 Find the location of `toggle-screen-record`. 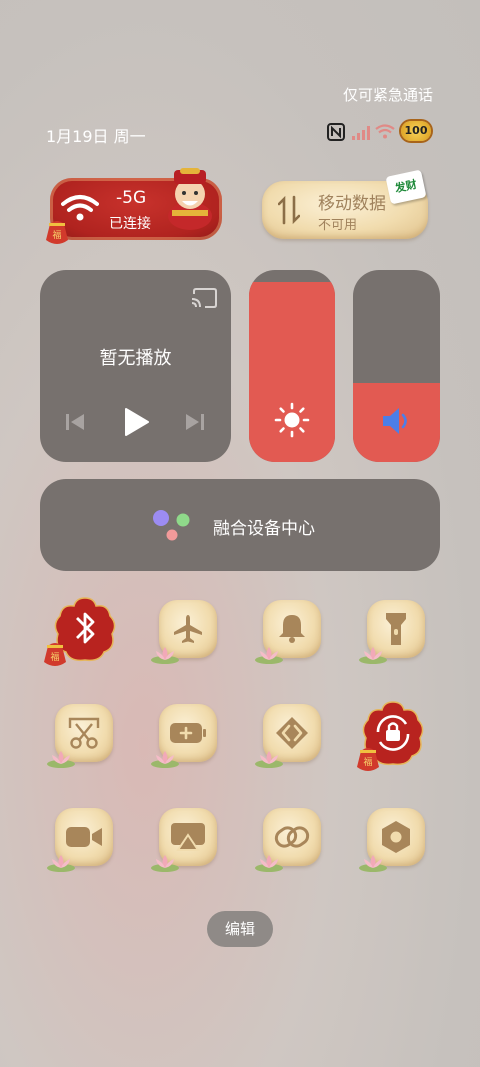

toggle-screen-record is located at coordinates (84, 837).